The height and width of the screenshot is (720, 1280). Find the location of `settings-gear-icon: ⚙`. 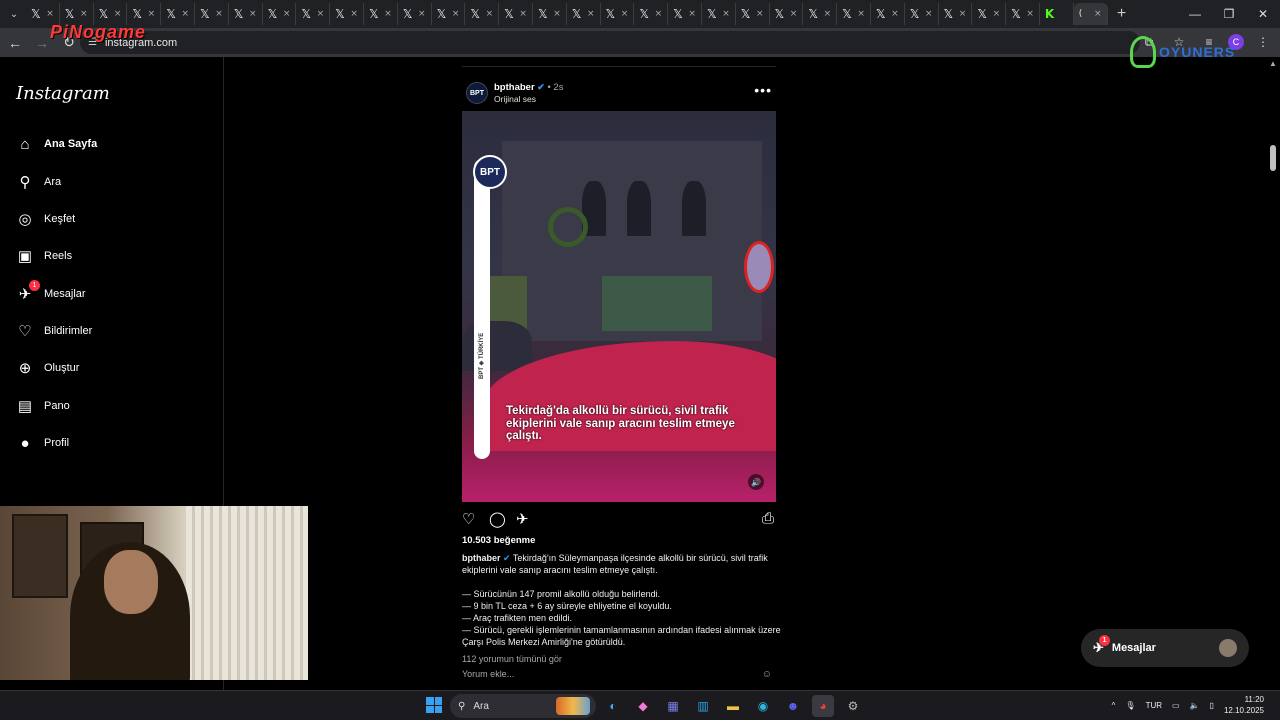

settings-gear-icon: ⚙ is located at coordinates (853, 706).